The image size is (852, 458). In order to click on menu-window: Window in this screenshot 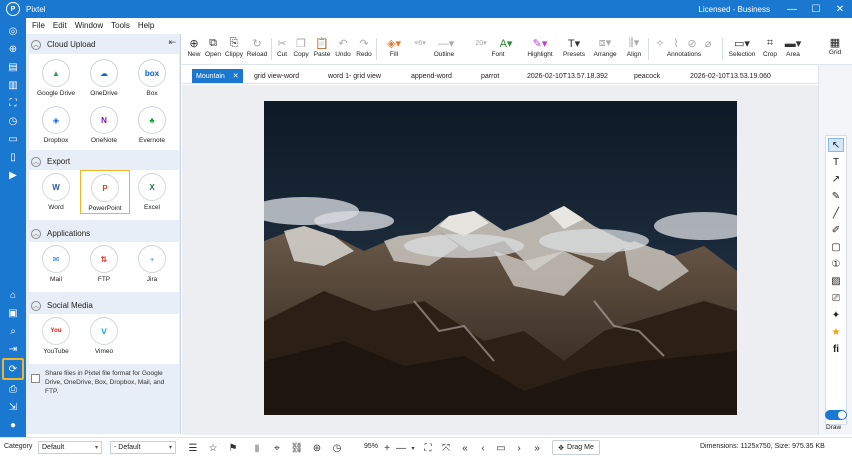, I will do `click(89, 25)`.